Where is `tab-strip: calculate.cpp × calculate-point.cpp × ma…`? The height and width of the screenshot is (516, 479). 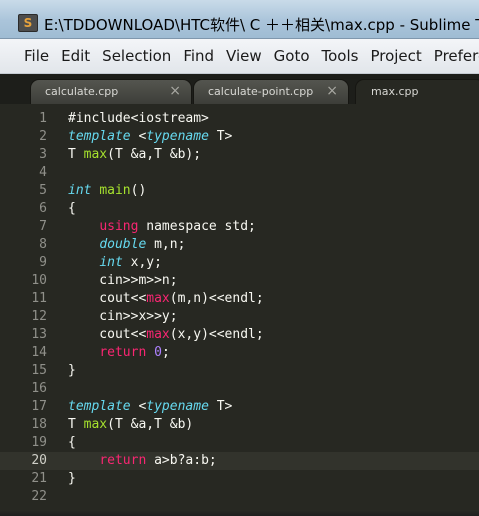
tab-strip: calculate.cpp × calculate-point.cpp × ma… is located at coordinates (239, 89).